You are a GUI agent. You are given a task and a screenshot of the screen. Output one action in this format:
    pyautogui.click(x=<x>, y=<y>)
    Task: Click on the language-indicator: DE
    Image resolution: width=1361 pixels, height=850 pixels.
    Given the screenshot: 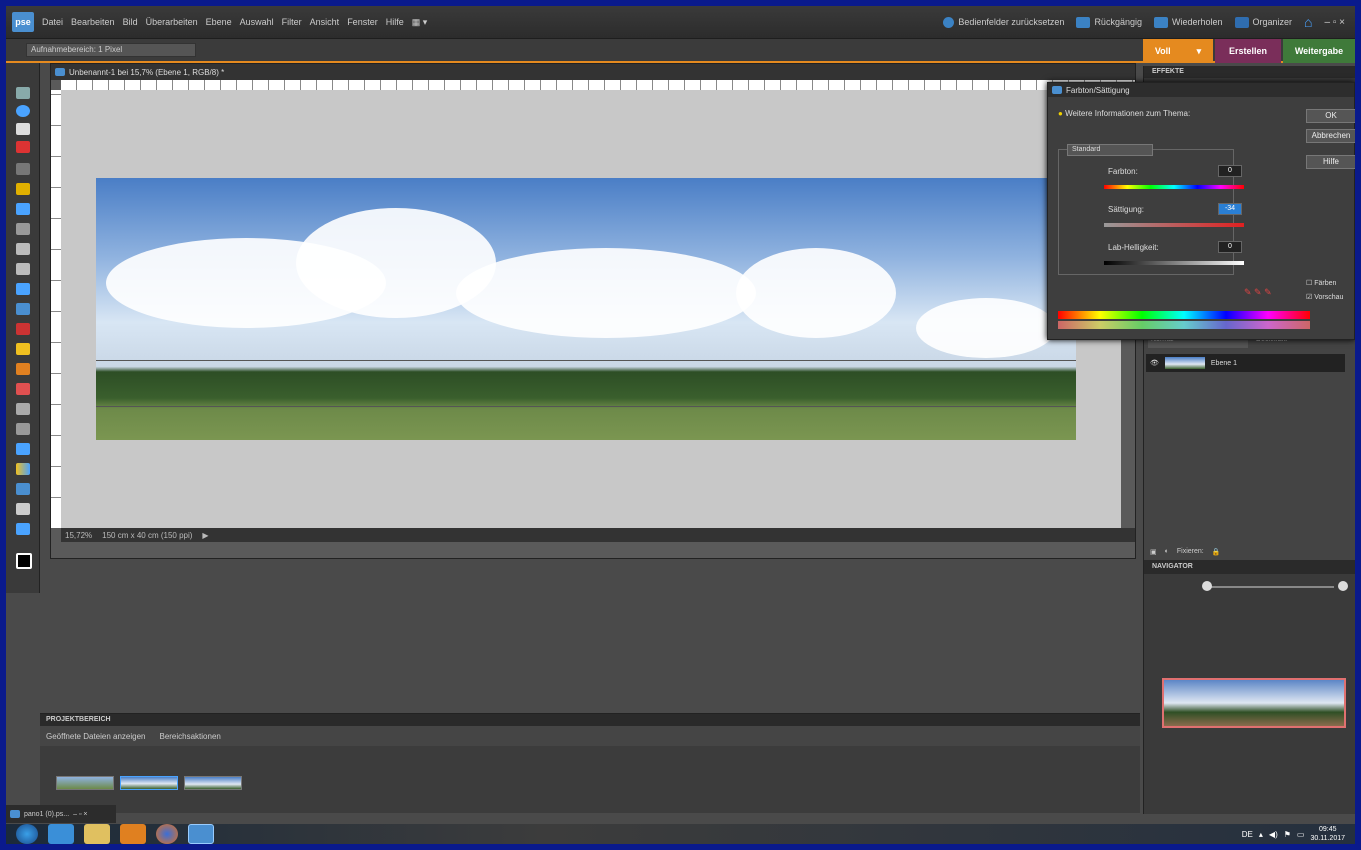 What is the action you would take?
    pyautogui.click(x=1247, y=834)
    